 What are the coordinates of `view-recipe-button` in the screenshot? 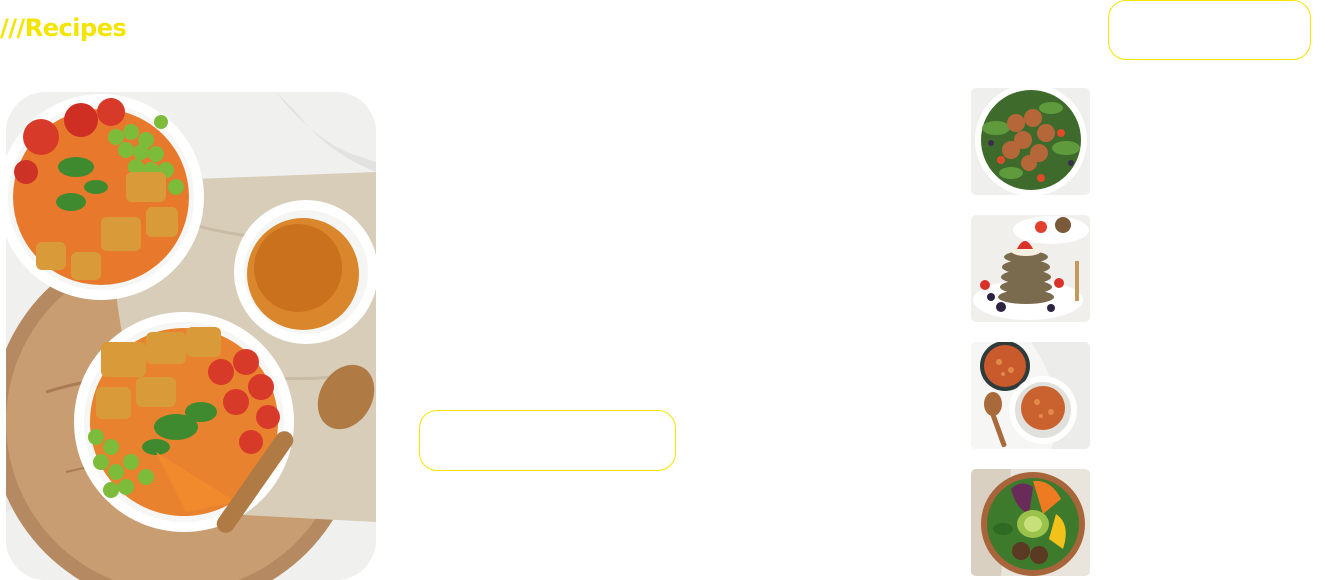 It's located at (547, 440).